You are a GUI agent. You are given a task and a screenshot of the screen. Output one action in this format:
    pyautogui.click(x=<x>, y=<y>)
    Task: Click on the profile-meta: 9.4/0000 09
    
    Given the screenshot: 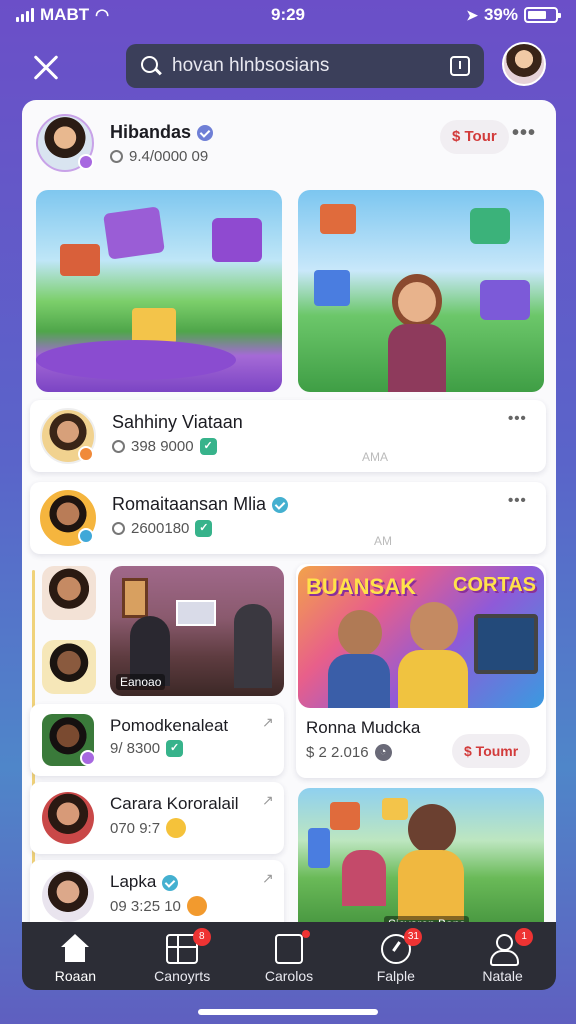 What is the action you would take?
    pyautogui.click(x=169, y=156)
    